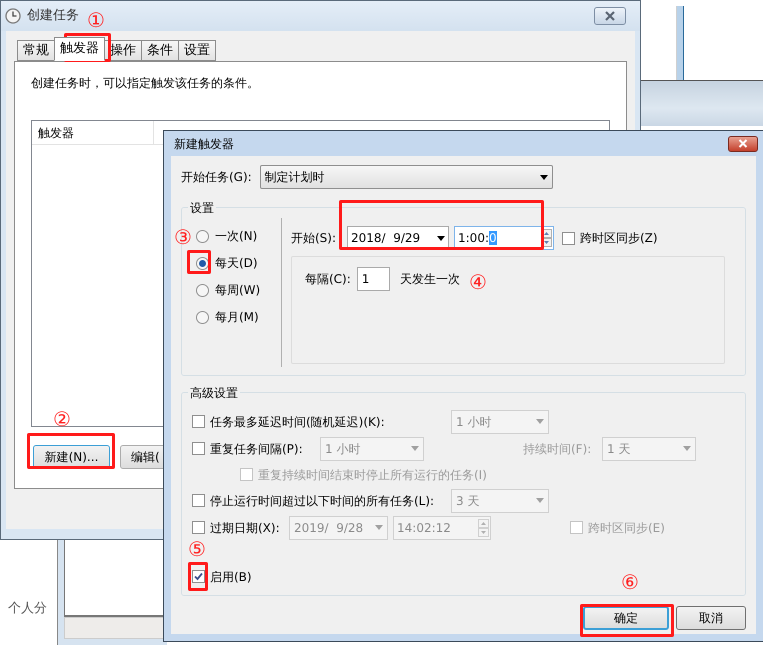 The height and width of the screenshot is (645, 763). I want to click on option-label: 每月(M), so click(237, 317).